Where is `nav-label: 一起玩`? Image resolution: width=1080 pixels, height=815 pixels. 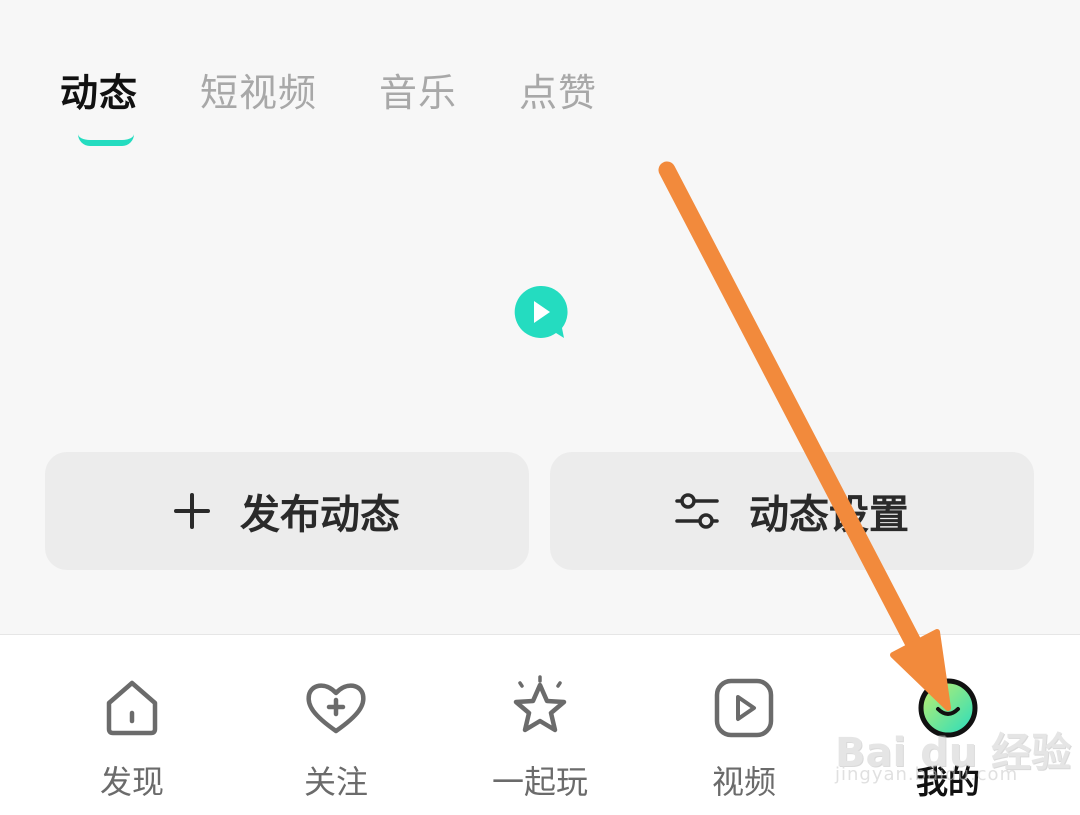 nav-label: 一起玩 is located at coordinates (539, 782).